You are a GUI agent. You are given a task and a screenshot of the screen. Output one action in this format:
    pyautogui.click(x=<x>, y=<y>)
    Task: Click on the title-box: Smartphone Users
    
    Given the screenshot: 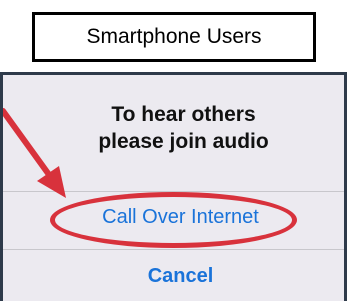 What is the action you would take?
    pyautogui.click(x=174, y=37)
    